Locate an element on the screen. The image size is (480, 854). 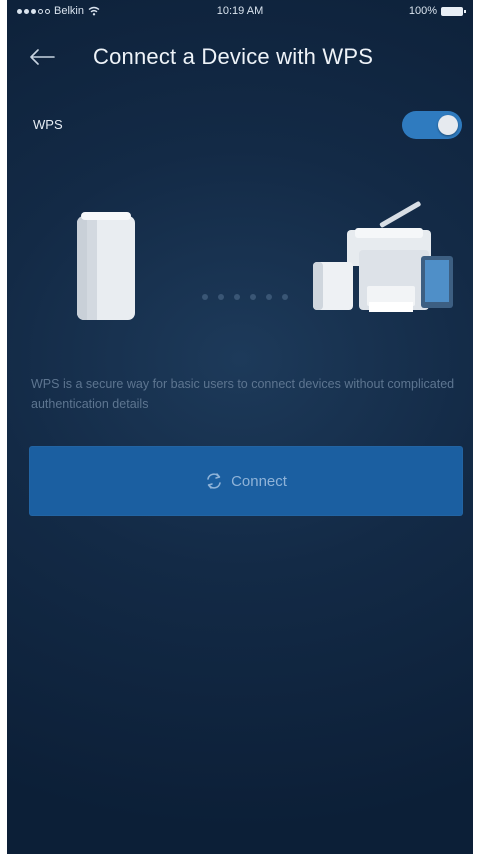
router-icon is located at coordinates (106, 266).